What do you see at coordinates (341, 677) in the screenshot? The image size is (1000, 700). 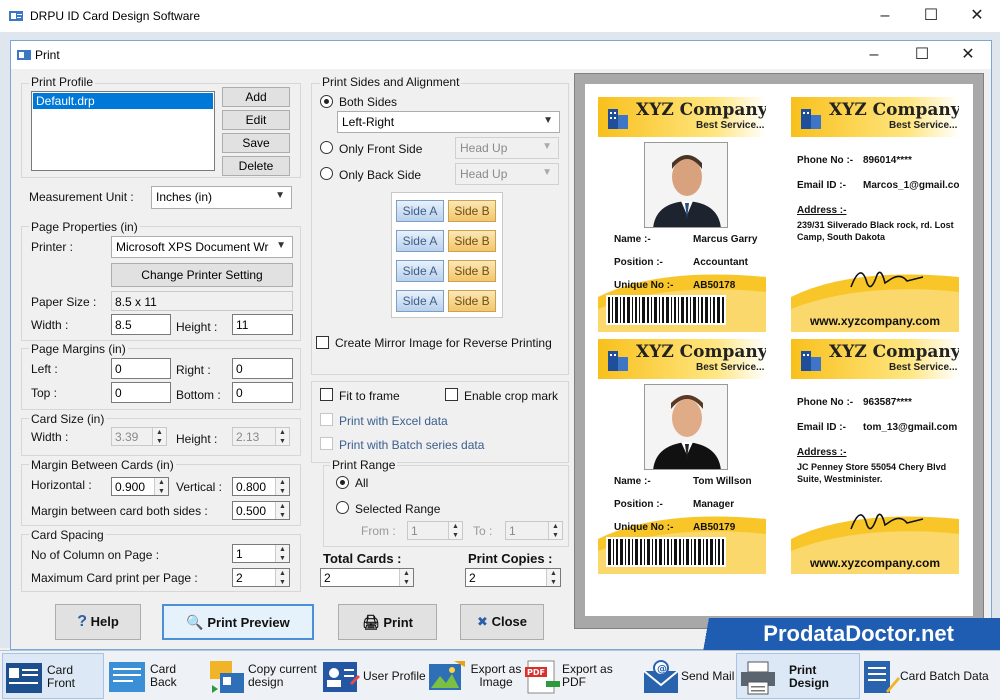 I see `user-profile-icon` at bounding box center [341, 677].